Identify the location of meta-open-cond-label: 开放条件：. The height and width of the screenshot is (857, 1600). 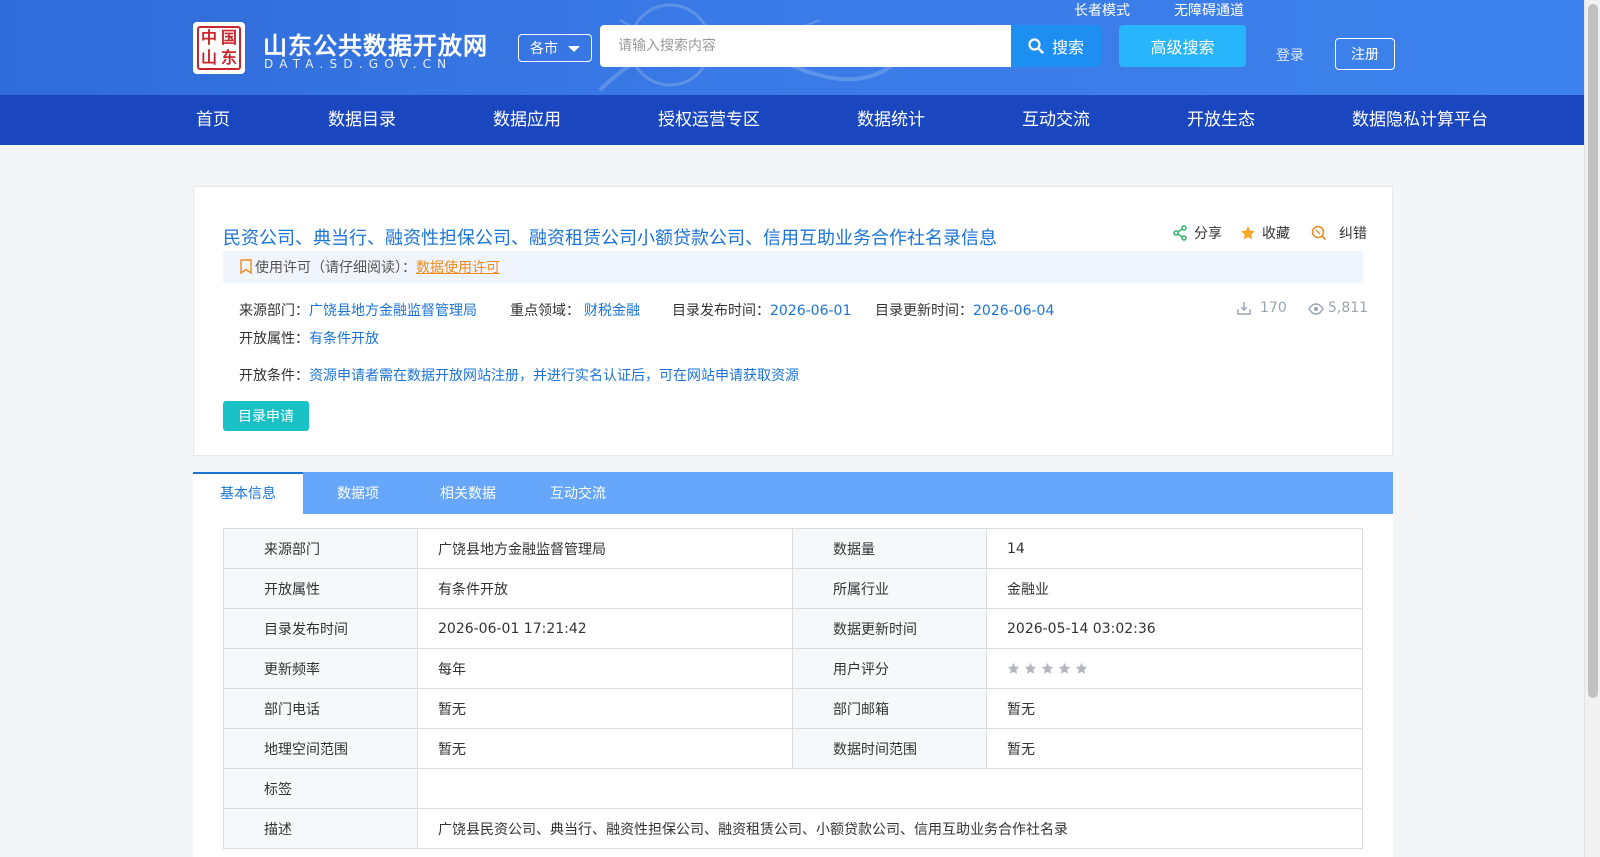
(274, 376).